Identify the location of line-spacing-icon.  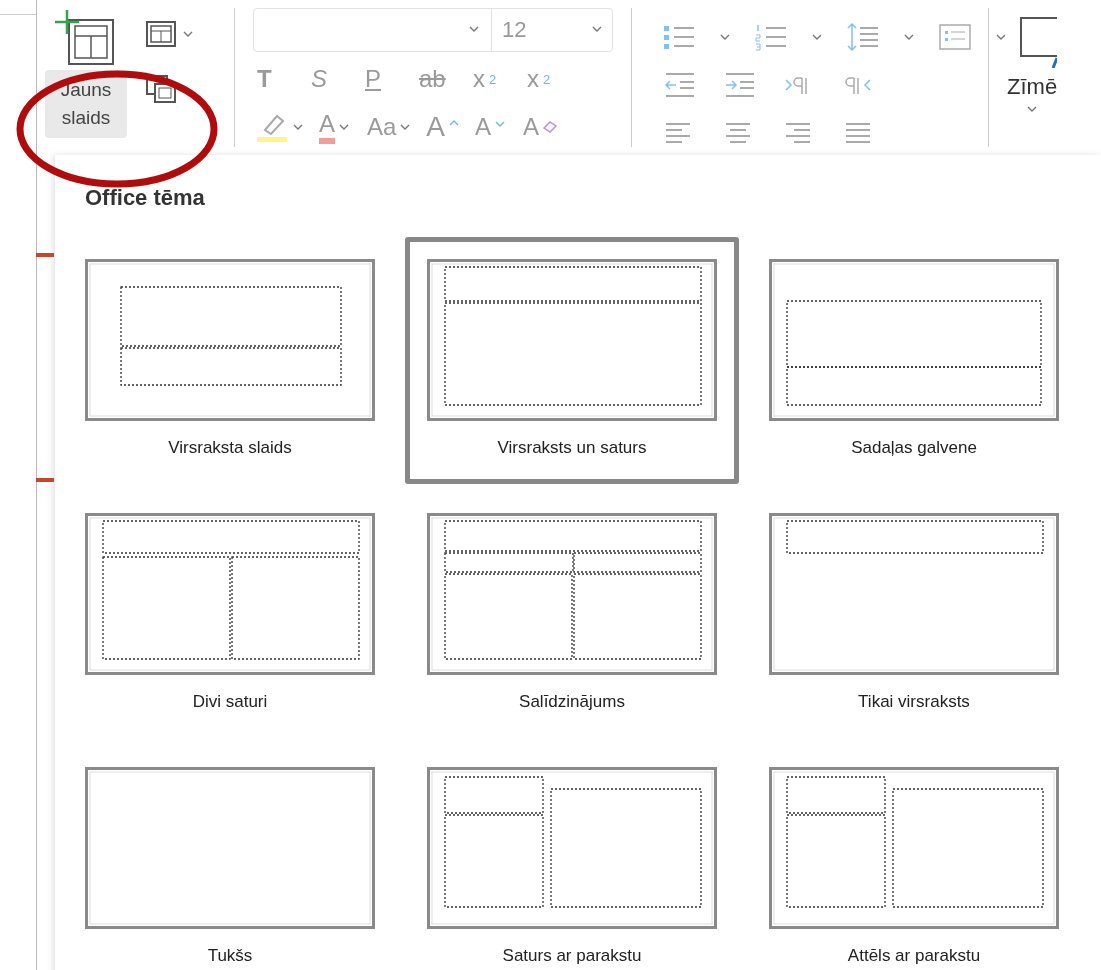
(863, 37).